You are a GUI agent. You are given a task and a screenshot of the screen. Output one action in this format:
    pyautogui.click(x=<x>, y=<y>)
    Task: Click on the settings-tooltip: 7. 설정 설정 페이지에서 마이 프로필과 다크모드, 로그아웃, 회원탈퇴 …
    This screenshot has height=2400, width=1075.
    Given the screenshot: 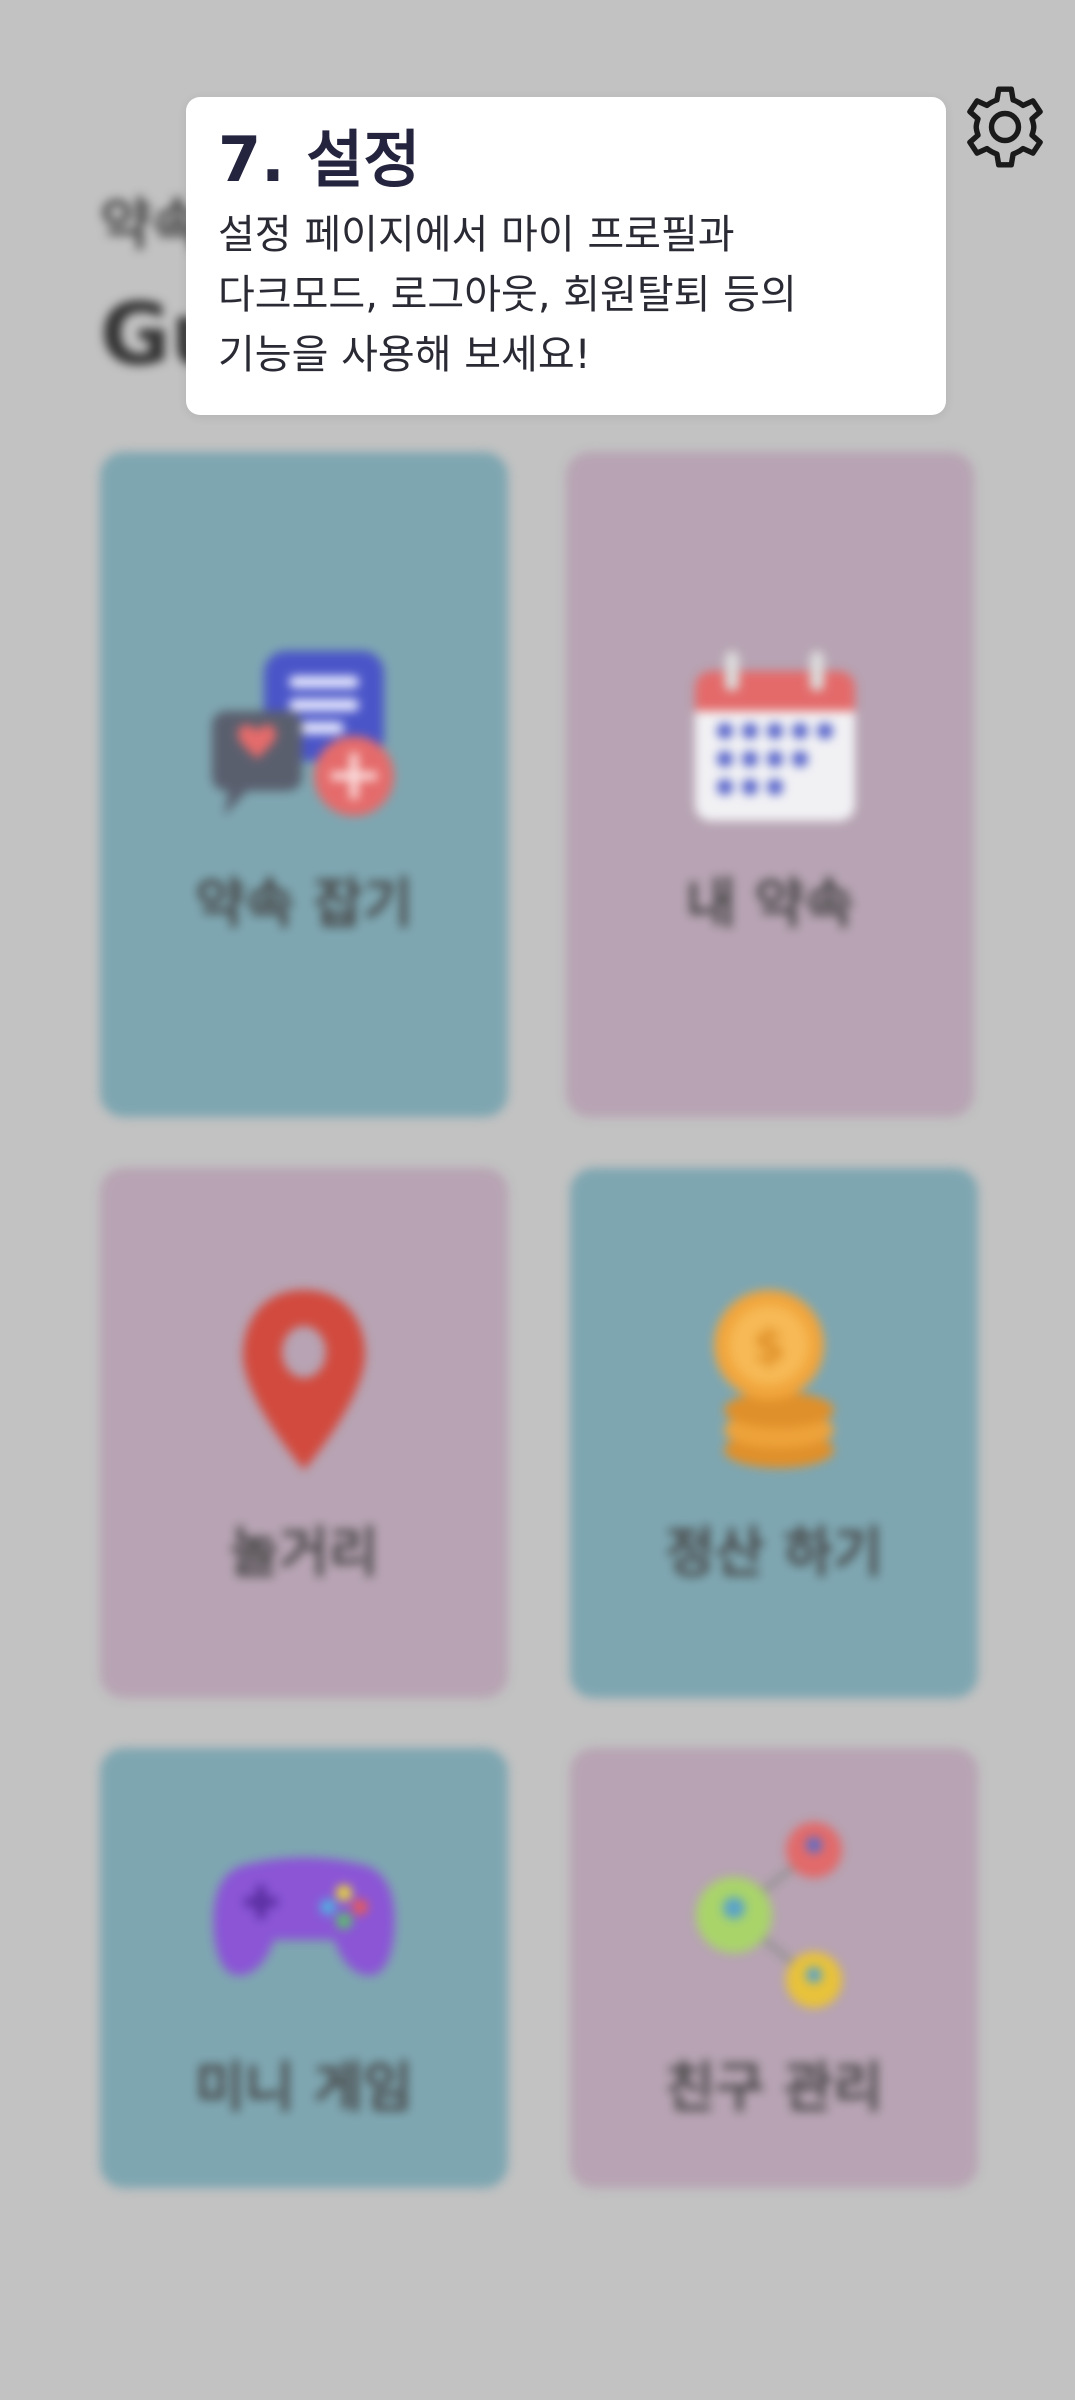 What is the action you would take?
    pyautogui.click(x=566, y=256)
    